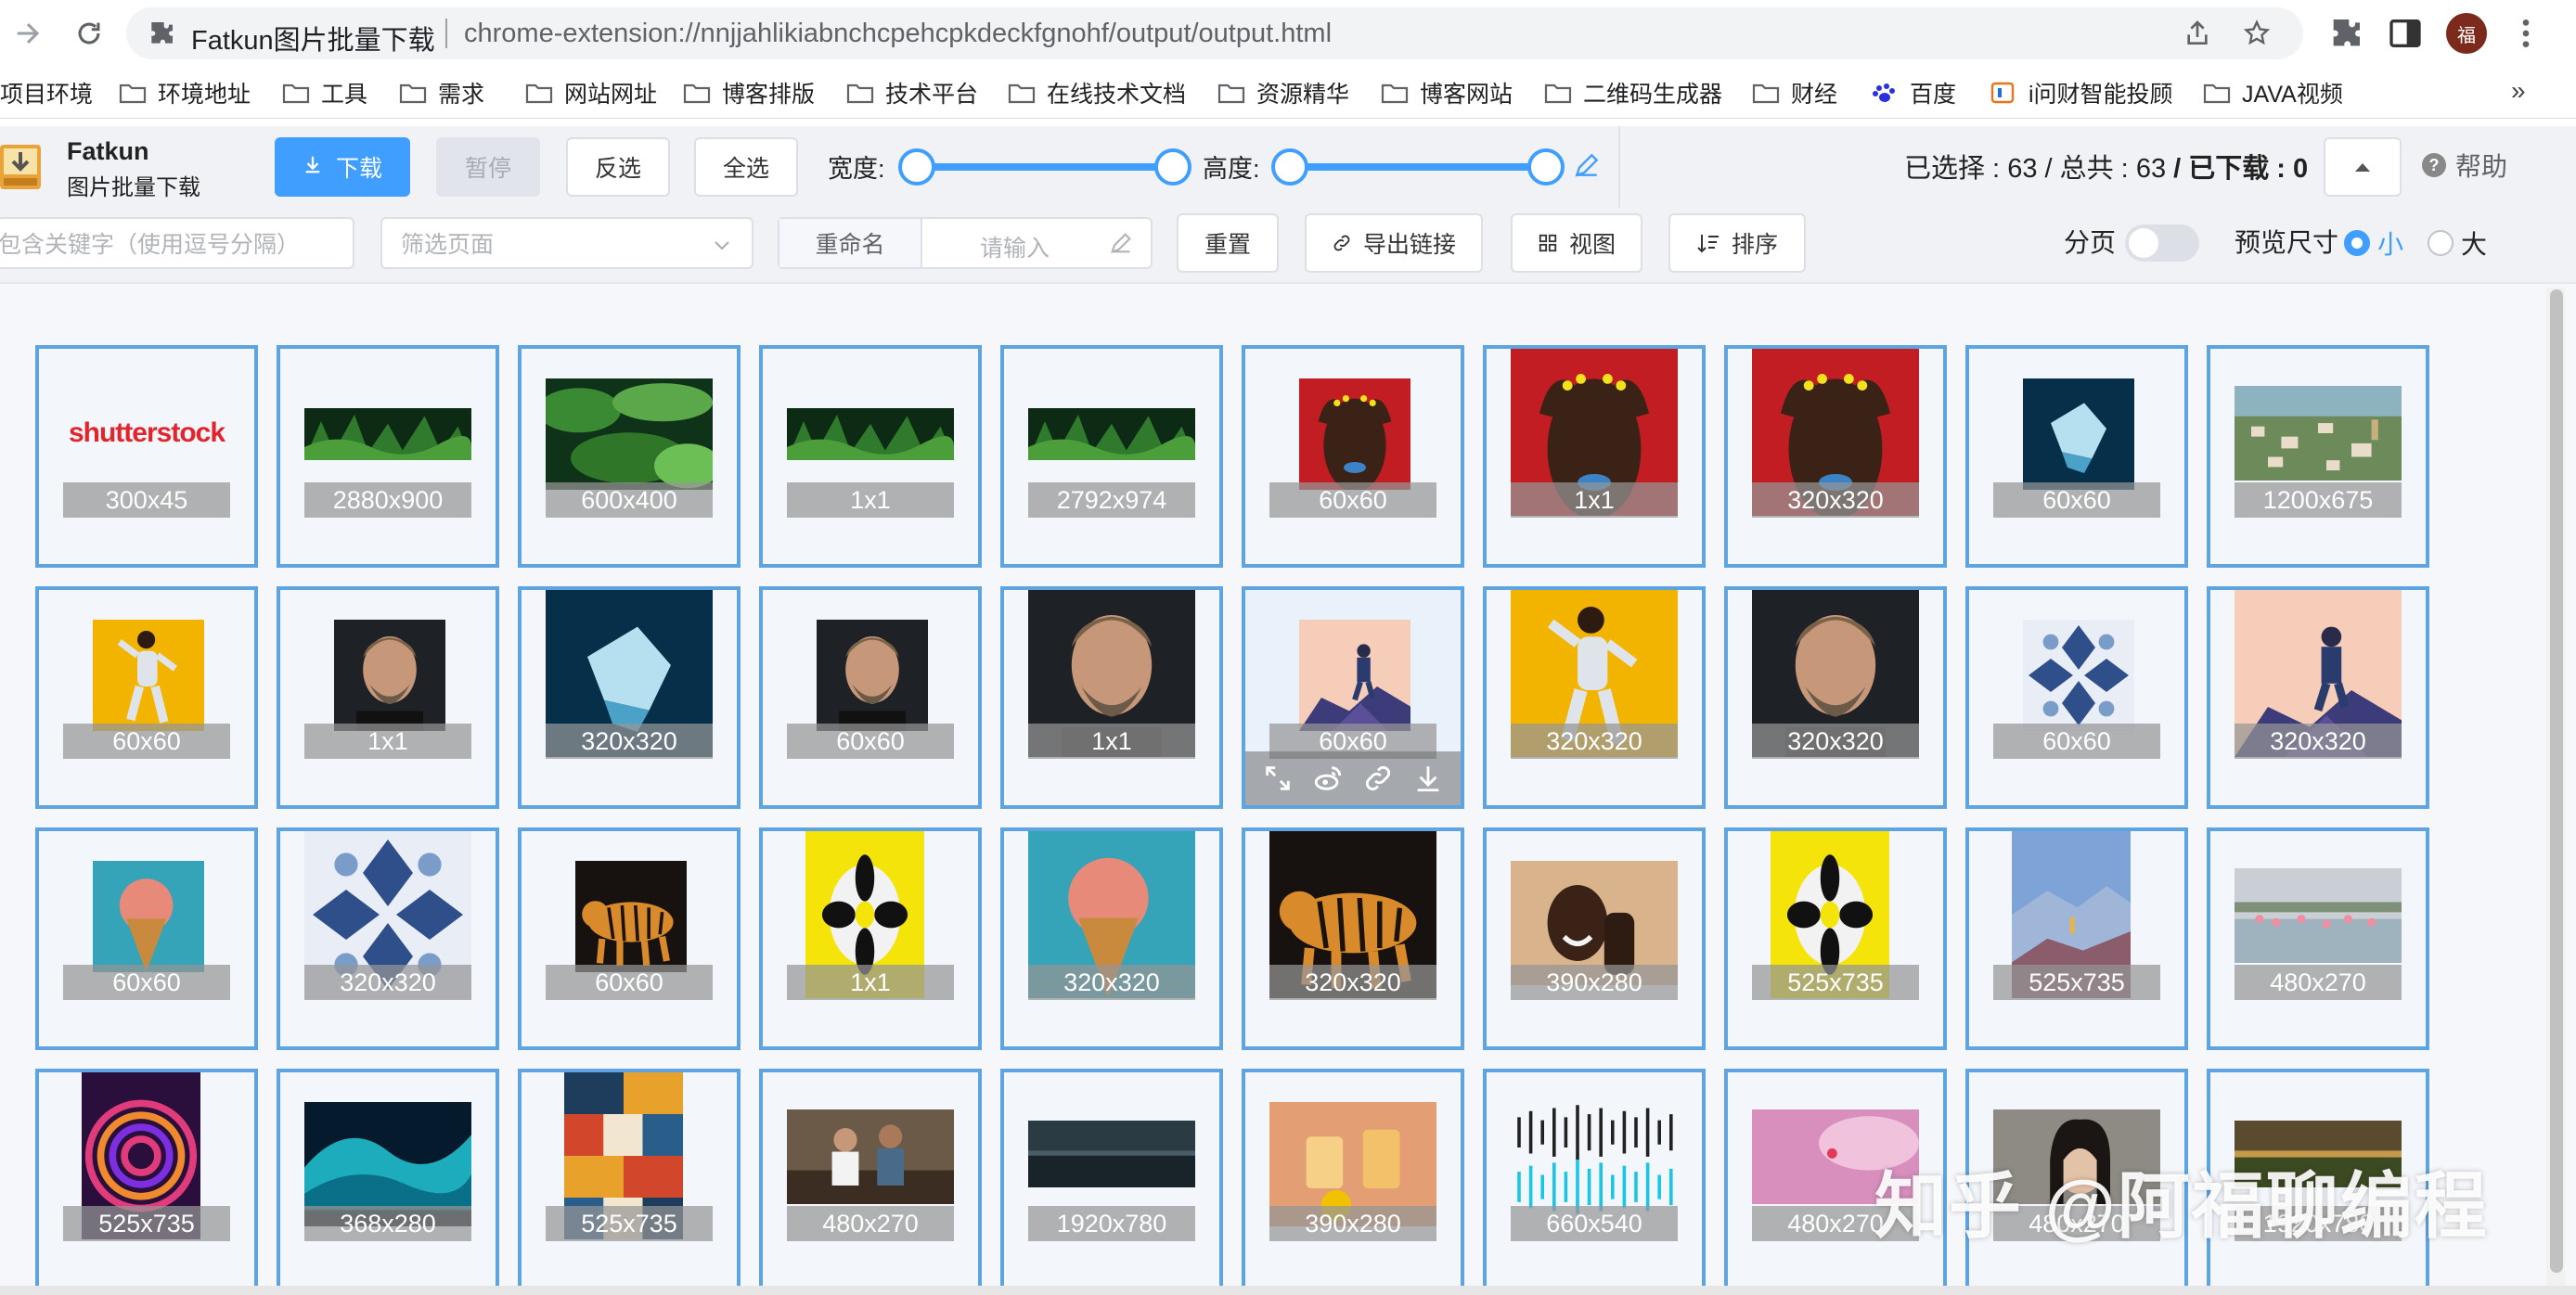 The width and height of the screenshot is (2576, 1295). I want to click on invert-selection-button: 反选, so click(618, 167).